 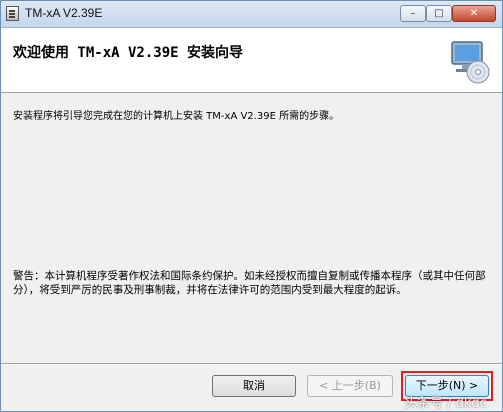 What do you see at coordinates (350, 386) in the screenshot?
I see `back-button: < 上一步(B)` at bounding box center [350, 386].